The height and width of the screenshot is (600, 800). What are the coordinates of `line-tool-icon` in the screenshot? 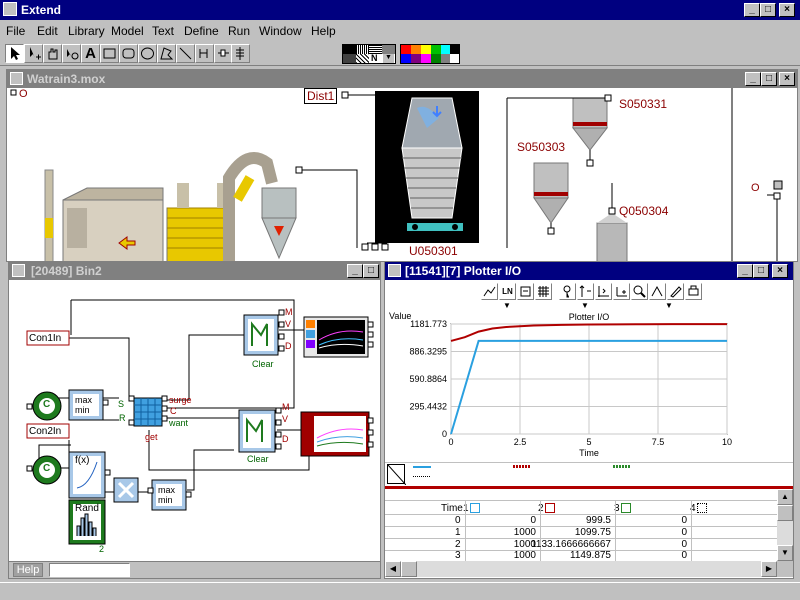 It's located at (185, 53).